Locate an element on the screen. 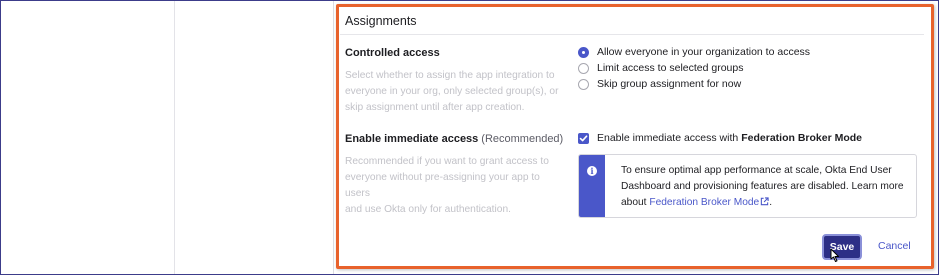 The height and width of the screenshot is (275, 939). save-button: Save is located at coordinates (842, 247).